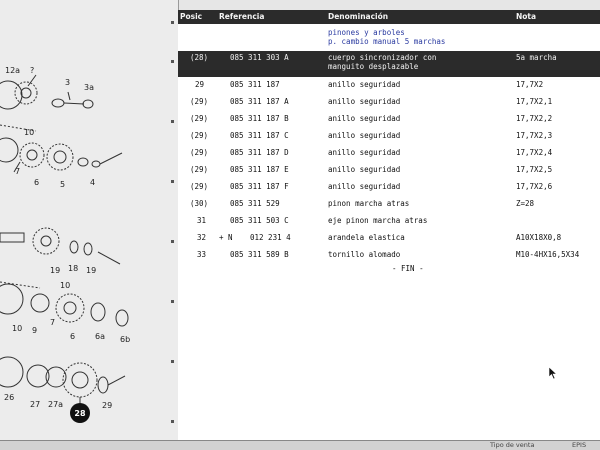 Image resolution: width=600 pixels, height=450 pixels. Describe the element at coordinates (512, 445) in the screenshot. I see `status-sale-type: Tipo de venta` at that location.